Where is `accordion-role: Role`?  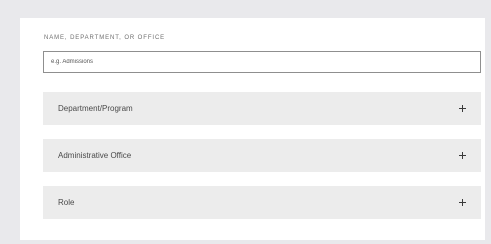
accordion-role: Role is located at coordinates (262, 202).